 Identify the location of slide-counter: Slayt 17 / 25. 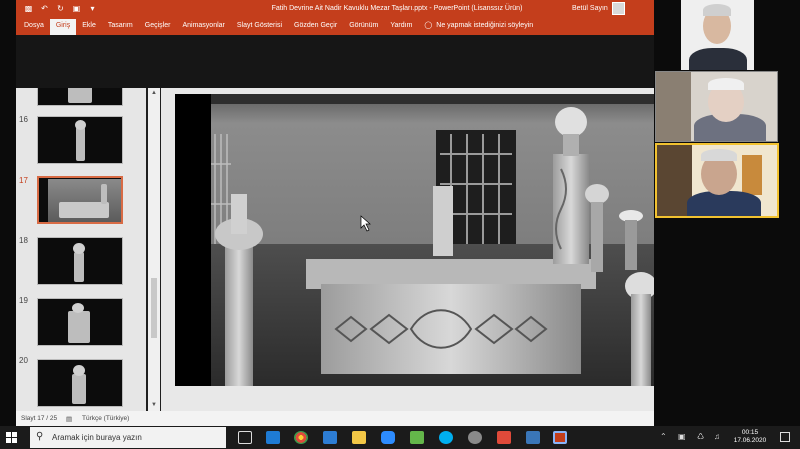
(39, 418).